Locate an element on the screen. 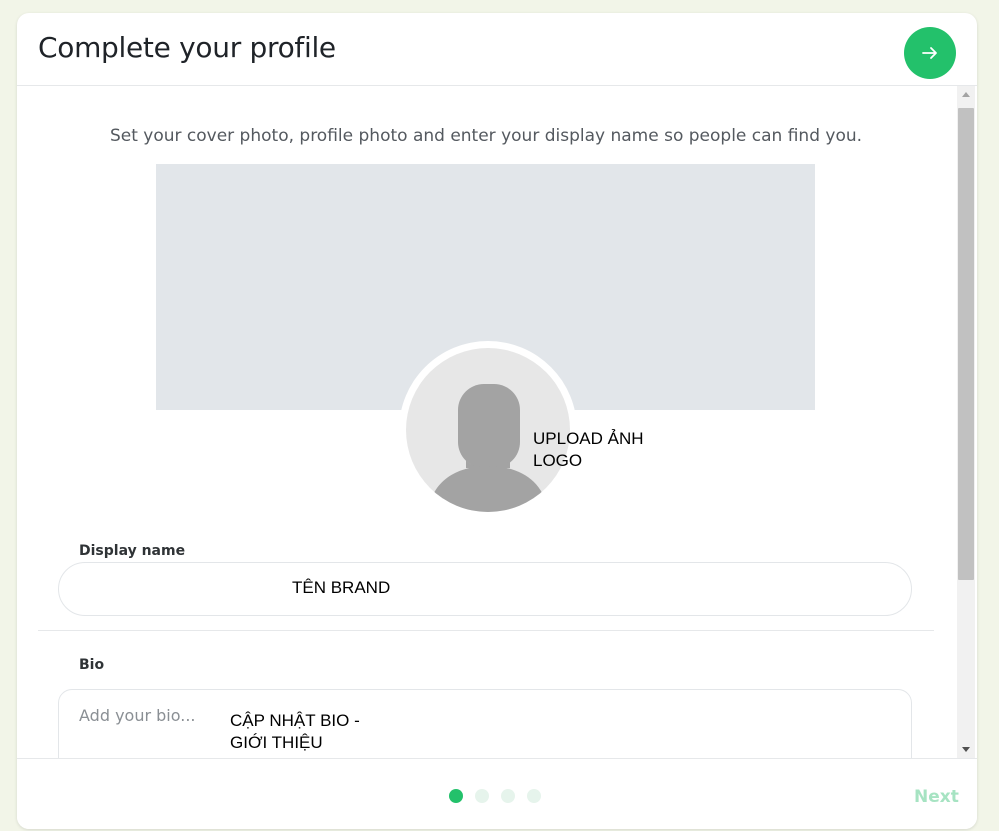 This screenshot has width=999, height=831. scroll-down-arrow-icon is located at coordinates (966, 750).